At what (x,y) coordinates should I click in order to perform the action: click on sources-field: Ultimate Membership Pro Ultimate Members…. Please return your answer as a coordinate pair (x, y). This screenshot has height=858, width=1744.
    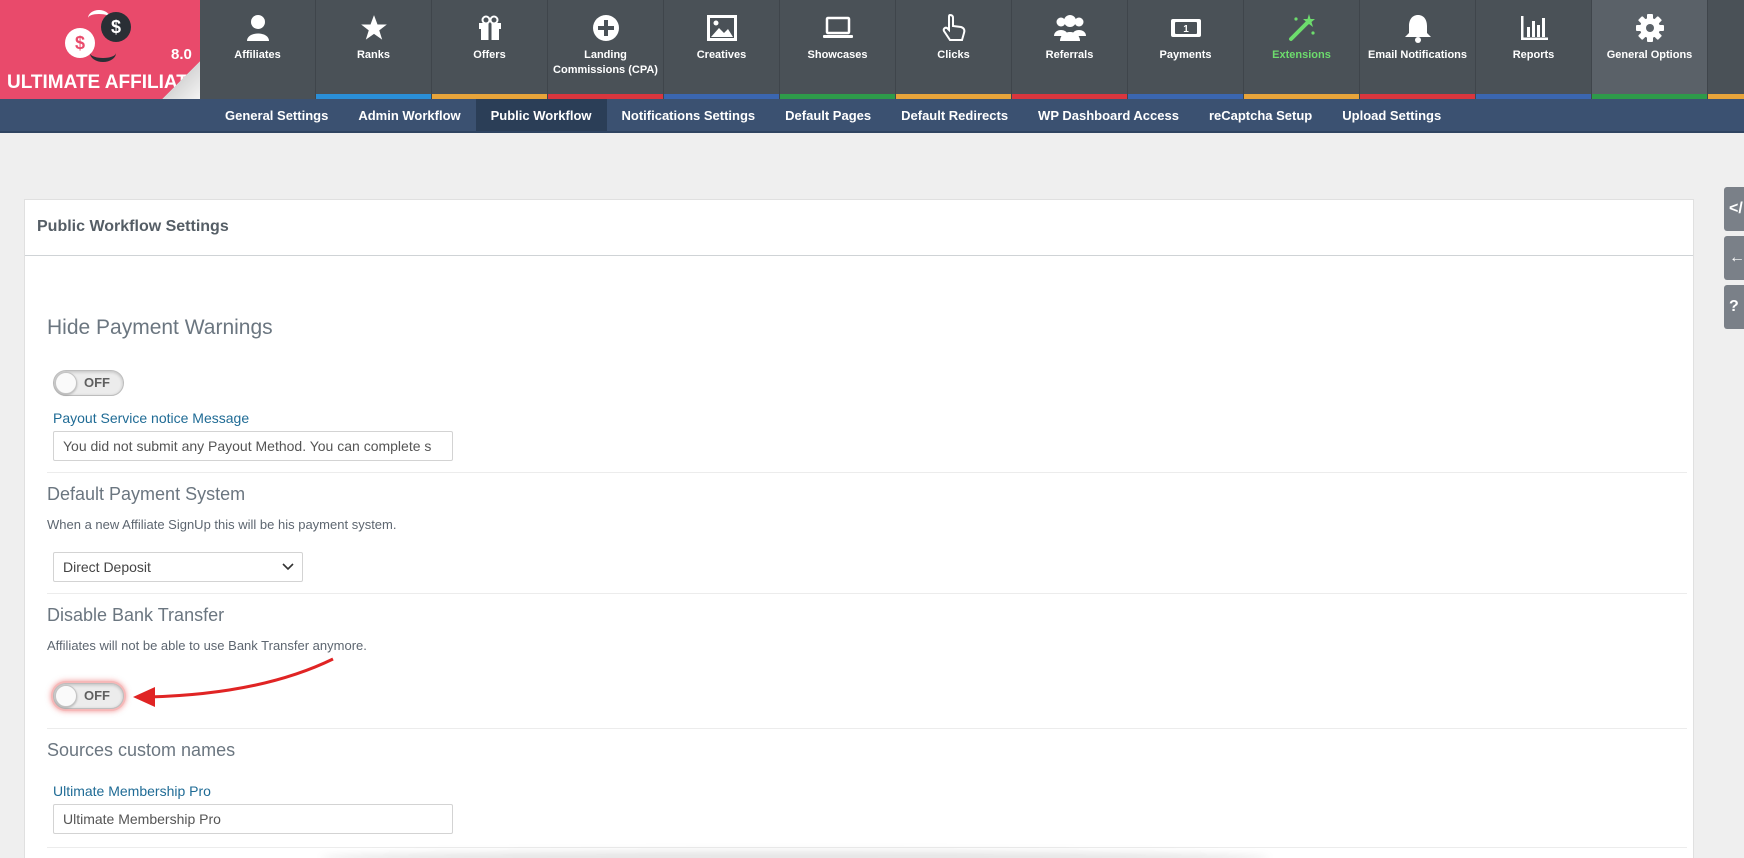
    Looking at the image, I should click on (873, 808).